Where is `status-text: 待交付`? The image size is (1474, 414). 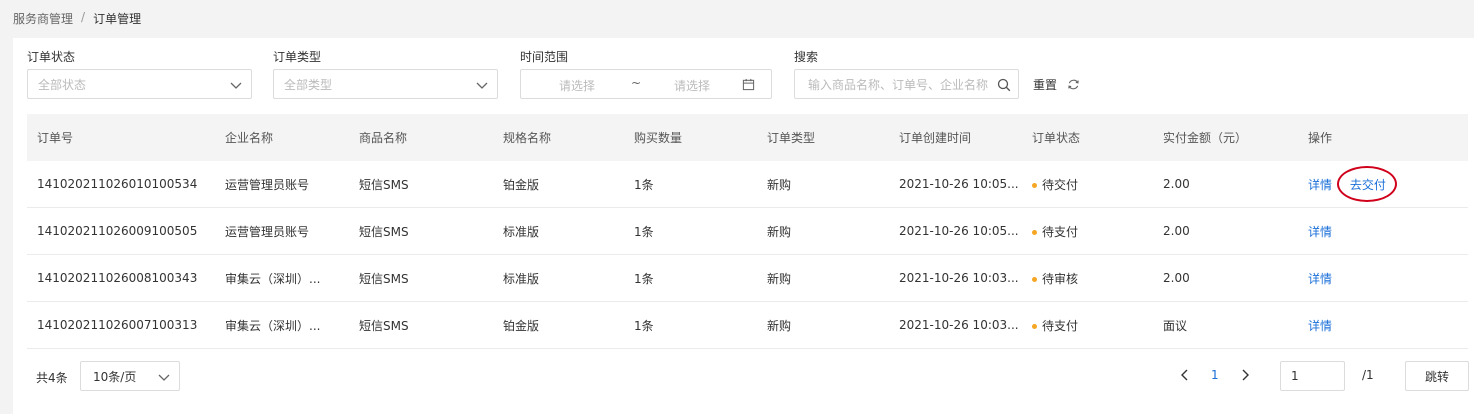
status-text: 待交付 is located at coordinates (1060, 184).